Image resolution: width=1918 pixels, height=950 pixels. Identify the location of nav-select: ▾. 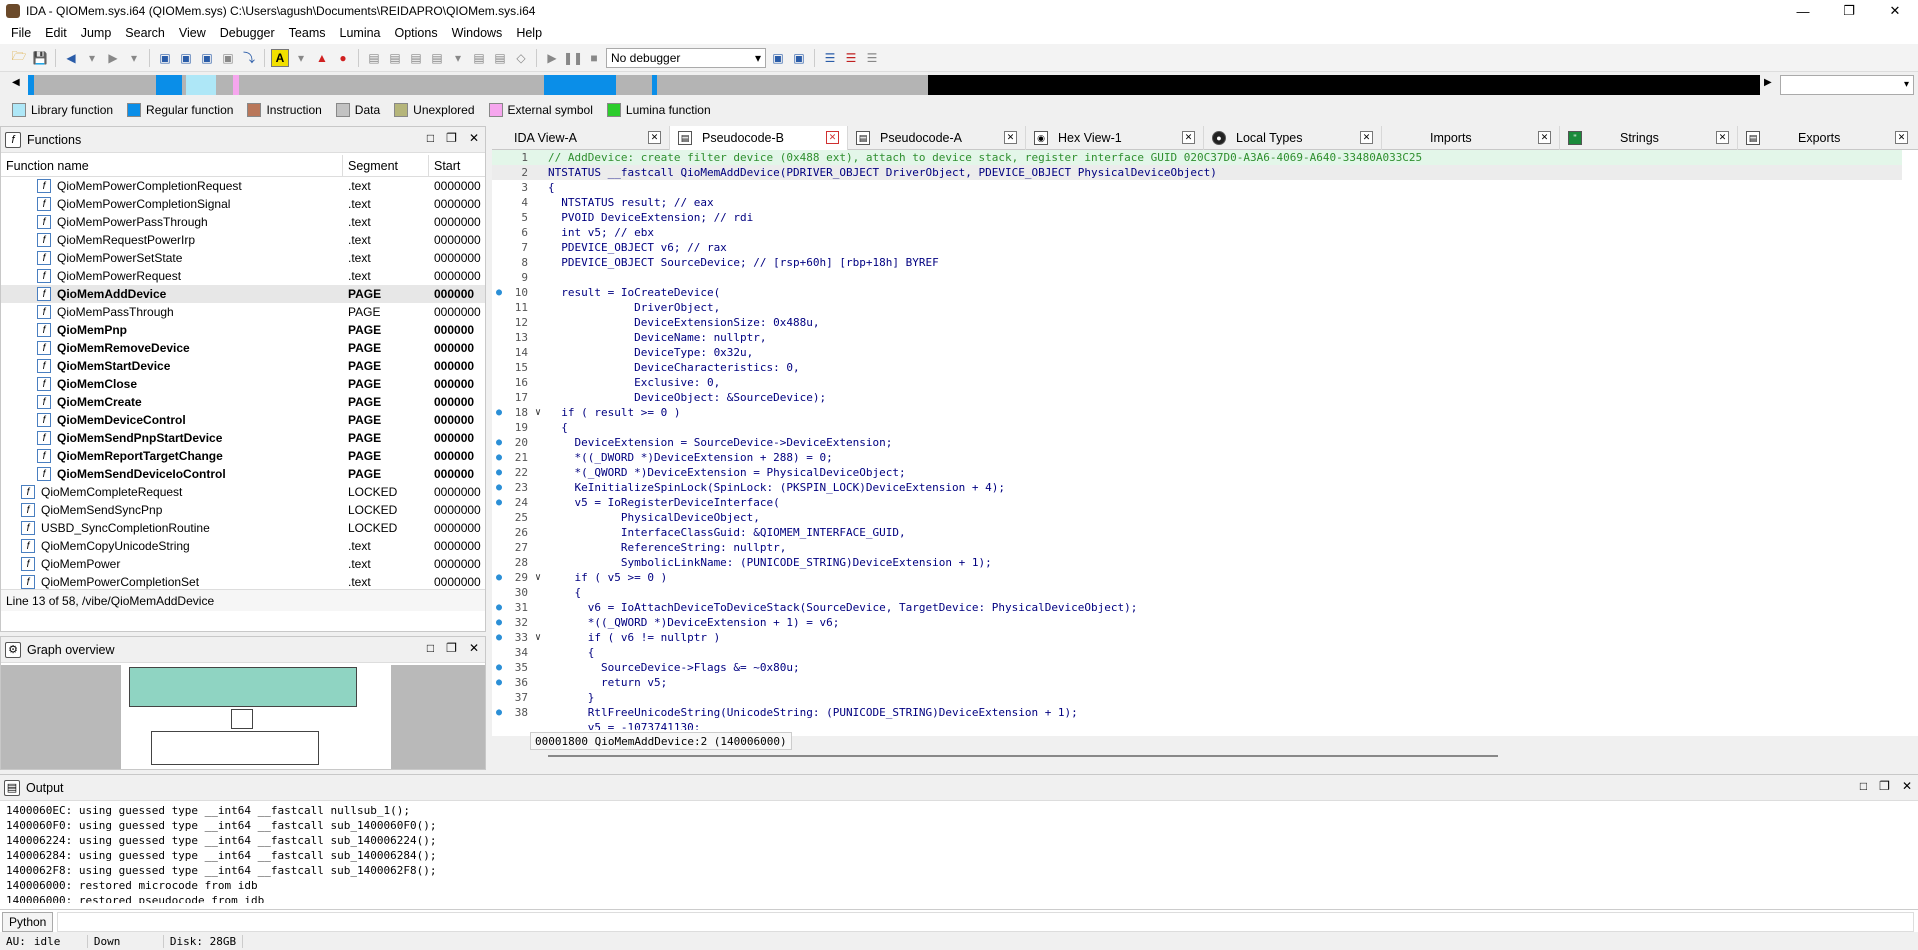
(1847, 85).